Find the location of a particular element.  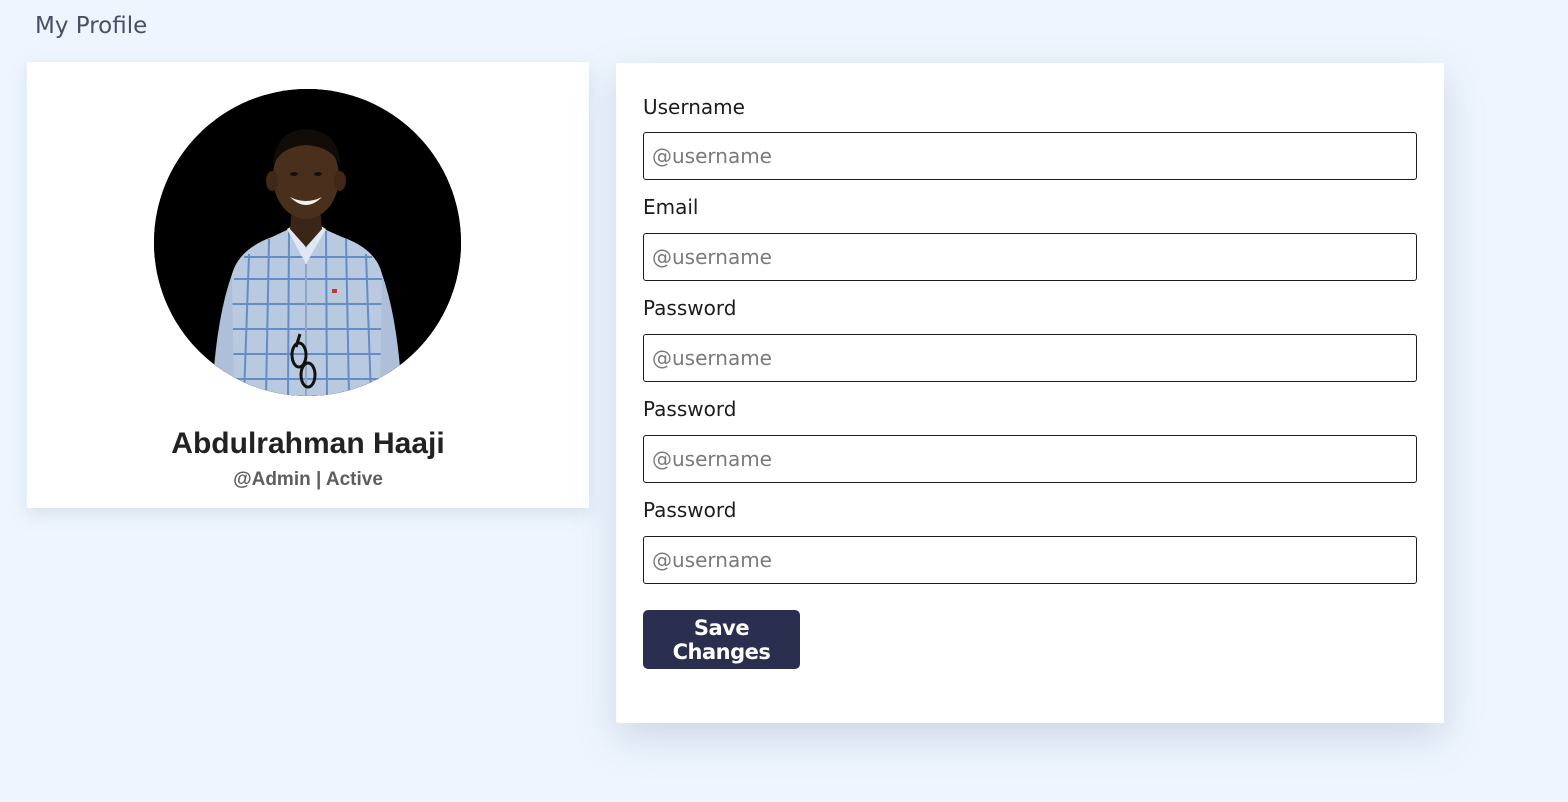

page-title: My Profile is located at coordinates (91, 26).